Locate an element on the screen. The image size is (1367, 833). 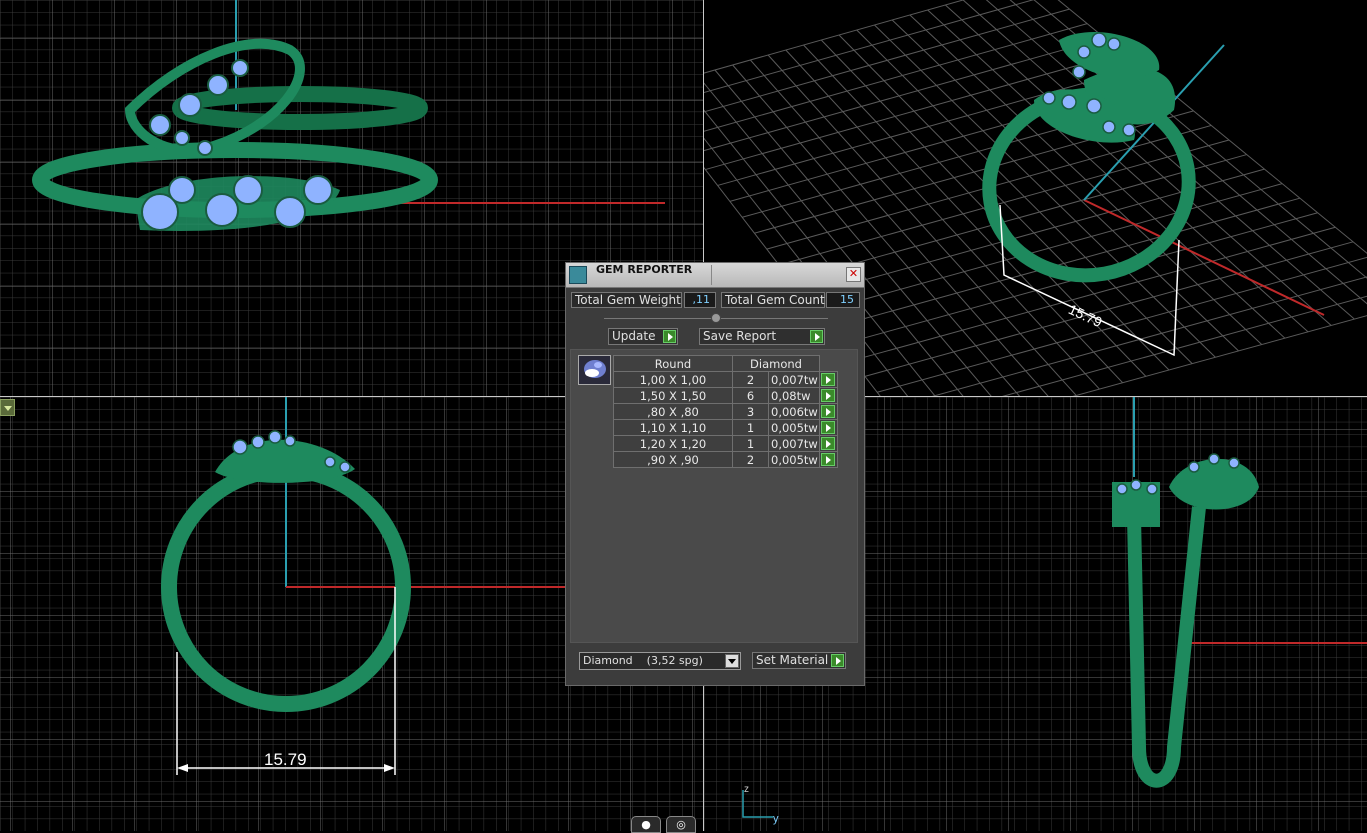
table-row: 1,20 X 1,20 1 0,007tw is located at coordinates (725, 443).